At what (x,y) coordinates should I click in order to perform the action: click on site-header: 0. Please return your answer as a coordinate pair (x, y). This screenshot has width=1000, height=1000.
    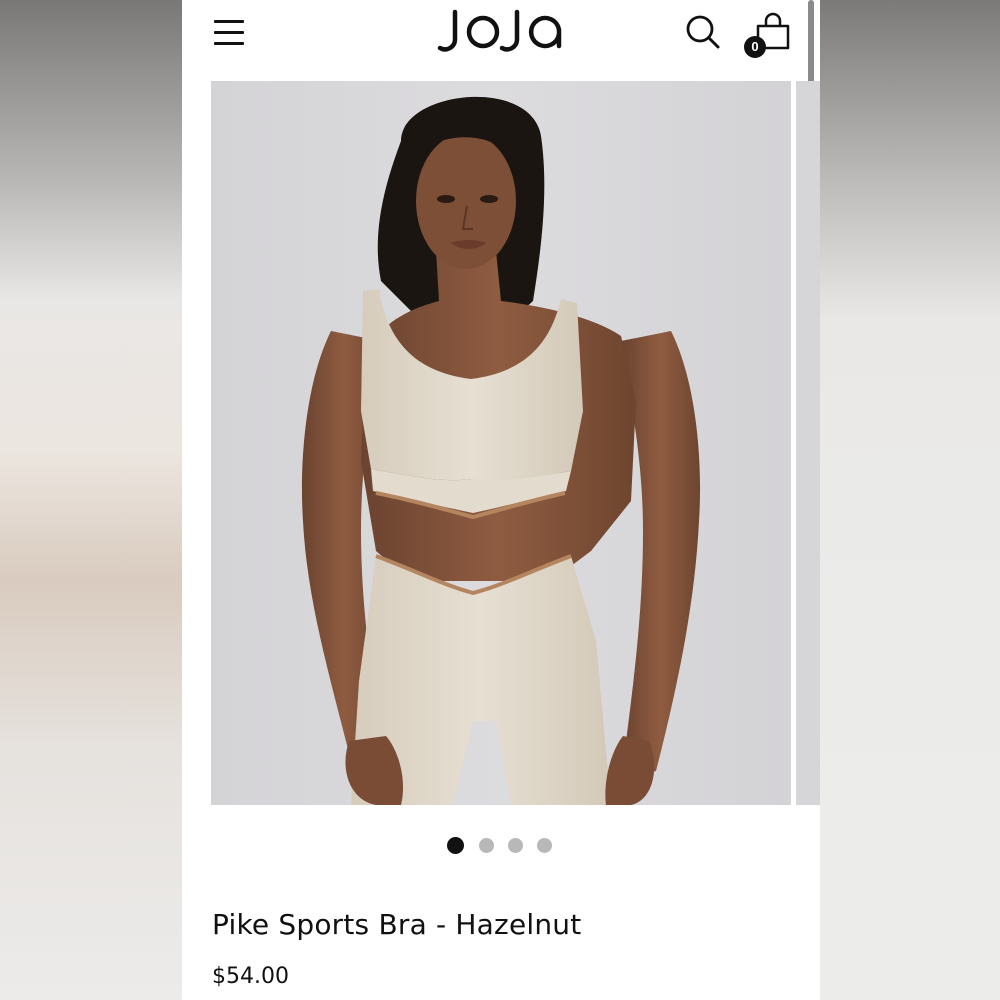
    Looking at the image, I should click on (501, 82).